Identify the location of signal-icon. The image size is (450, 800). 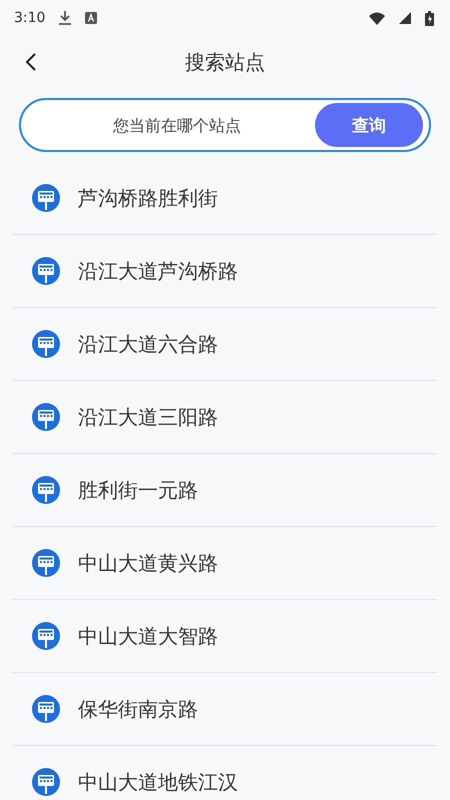
(405, 18).